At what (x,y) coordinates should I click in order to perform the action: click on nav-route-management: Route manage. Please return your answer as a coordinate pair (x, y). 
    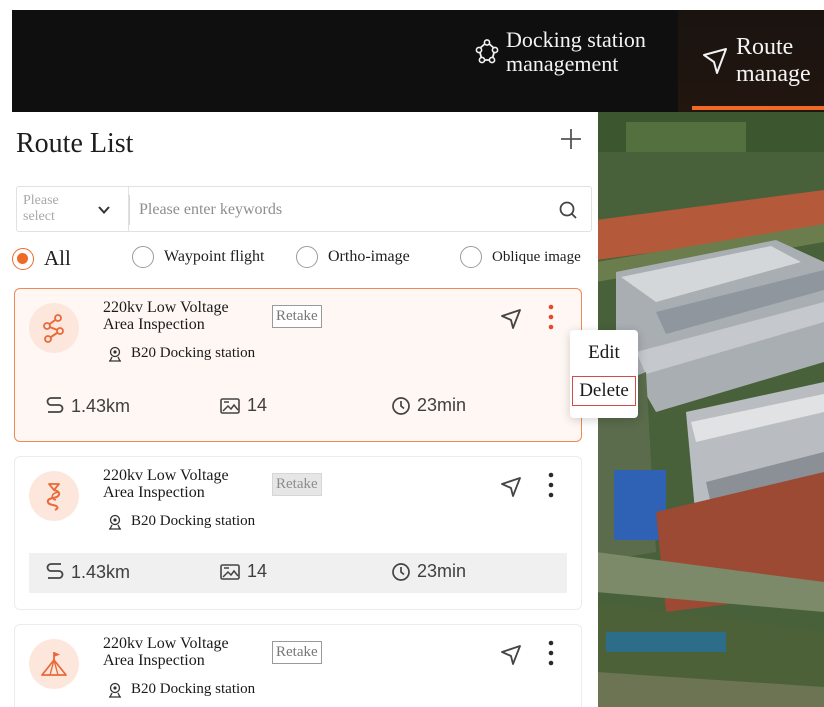
    Looking at the image, I should click on (751, 61).